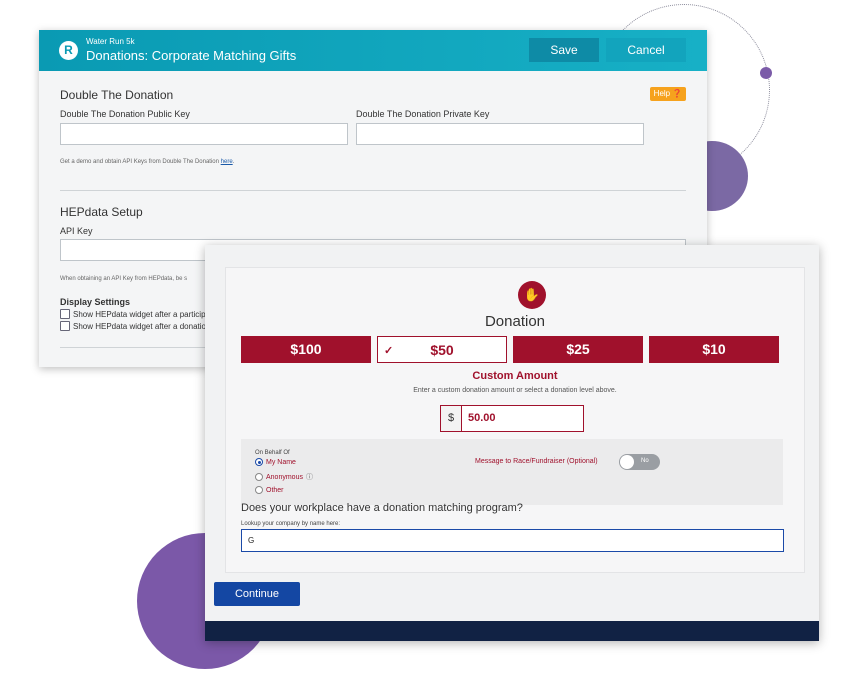 The image size is (841, 674). I want to click on logo-icon: R, so click(68, 50).